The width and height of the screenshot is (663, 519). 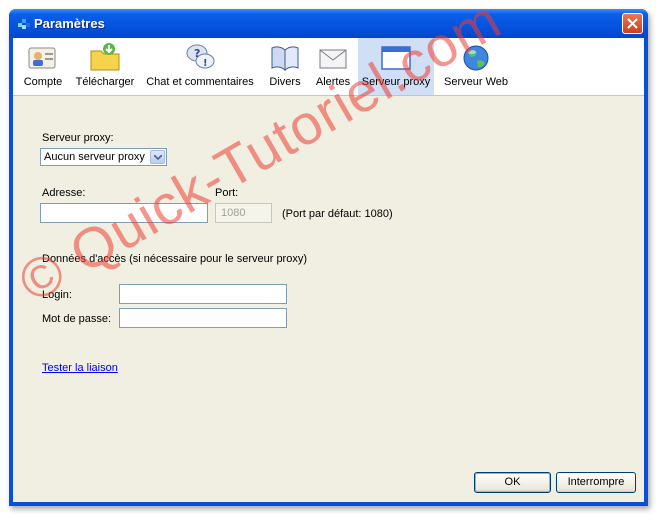 What do you see at coordinates (328, 23) in the screenshot?
I see `title-bar: Paramètres` at bounding box center [328, 23].